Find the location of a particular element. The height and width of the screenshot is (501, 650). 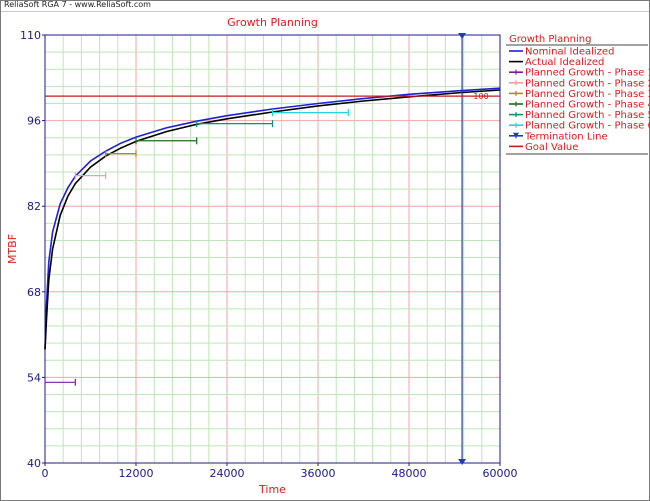

y-tick-label: 110 is located at coordinates (30, 35).